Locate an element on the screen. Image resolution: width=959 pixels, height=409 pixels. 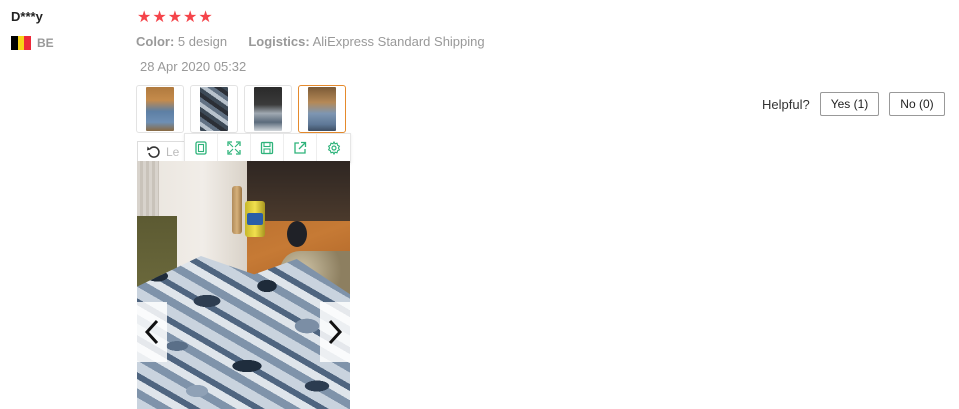
settings-button is located at coordinates (333, 148).